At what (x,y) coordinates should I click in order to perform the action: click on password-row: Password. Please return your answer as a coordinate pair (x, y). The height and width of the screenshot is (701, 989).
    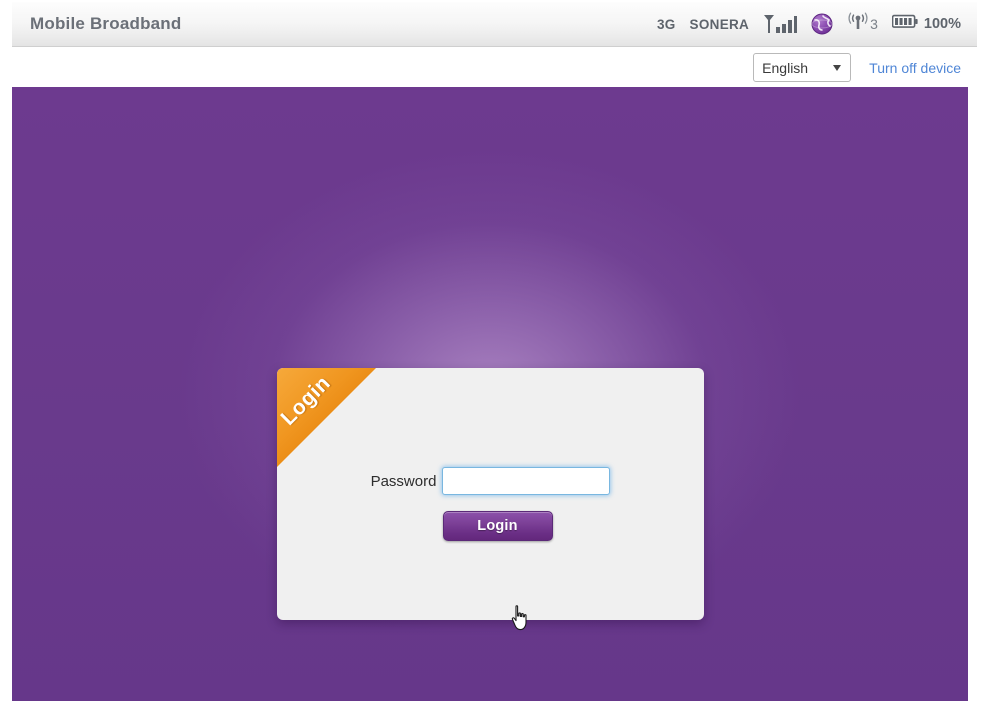
    Looking at the image, I should click on (490, 481).